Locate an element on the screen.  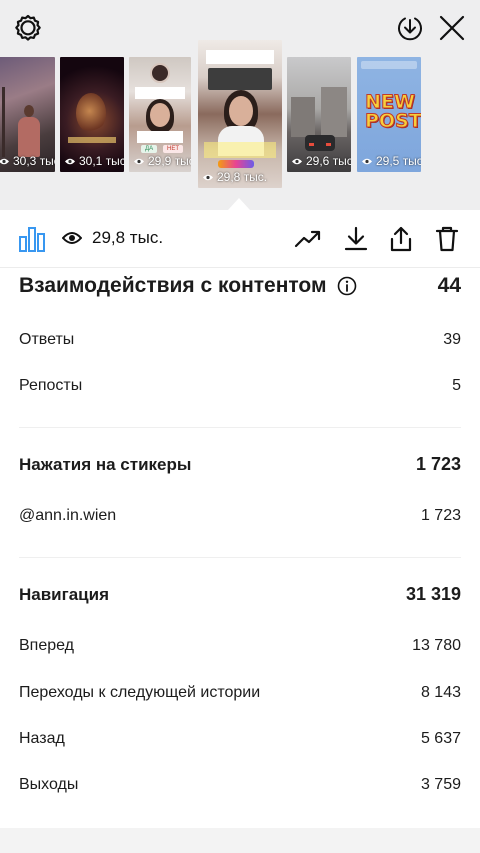
stat-label: Назад is located at coordinates (42, 738).